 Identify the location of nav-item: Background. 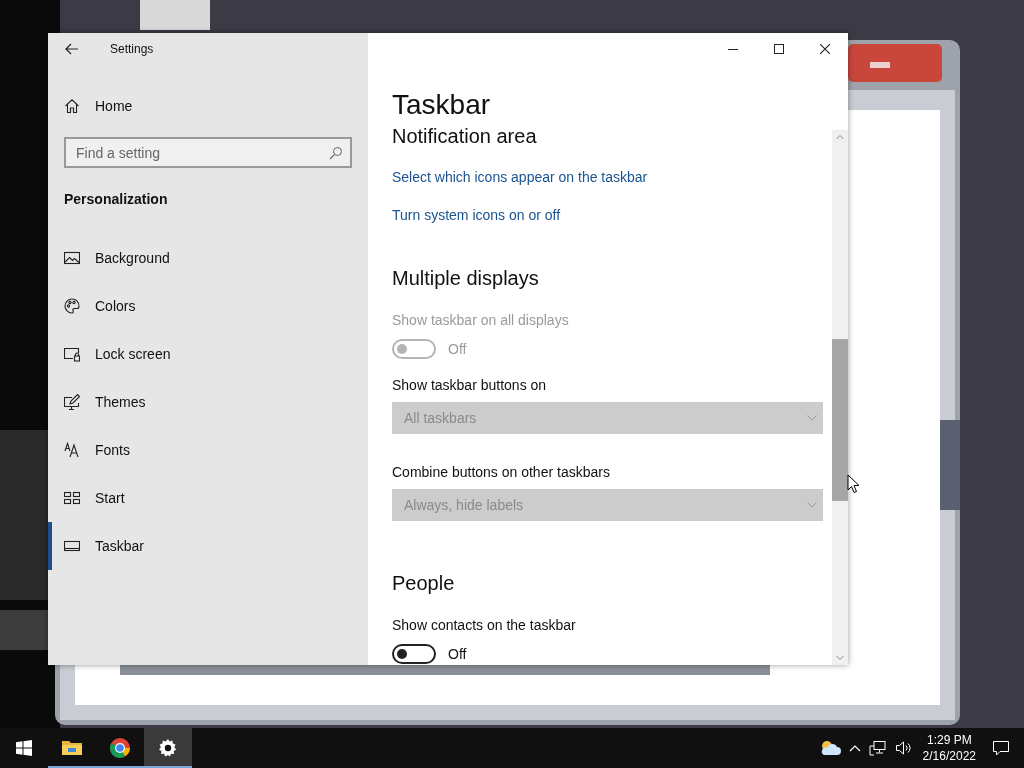
(208, 258).